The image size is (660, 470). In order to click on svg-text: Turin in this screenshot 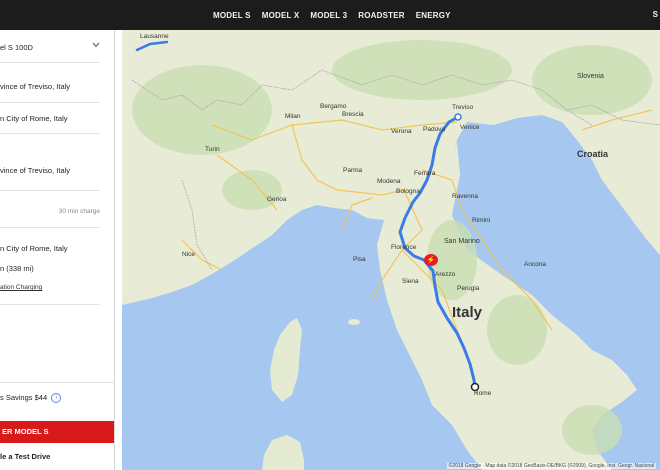, I will do `click(212, 149)`.